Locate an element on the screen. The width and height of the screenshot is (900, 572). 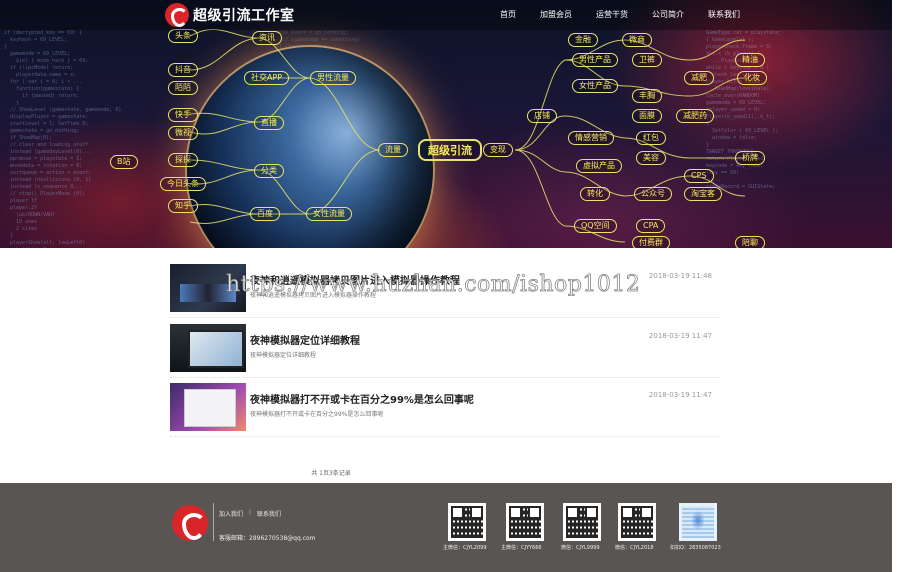
footer-link-join: 加入我们 is located at coordinates (231, 513).